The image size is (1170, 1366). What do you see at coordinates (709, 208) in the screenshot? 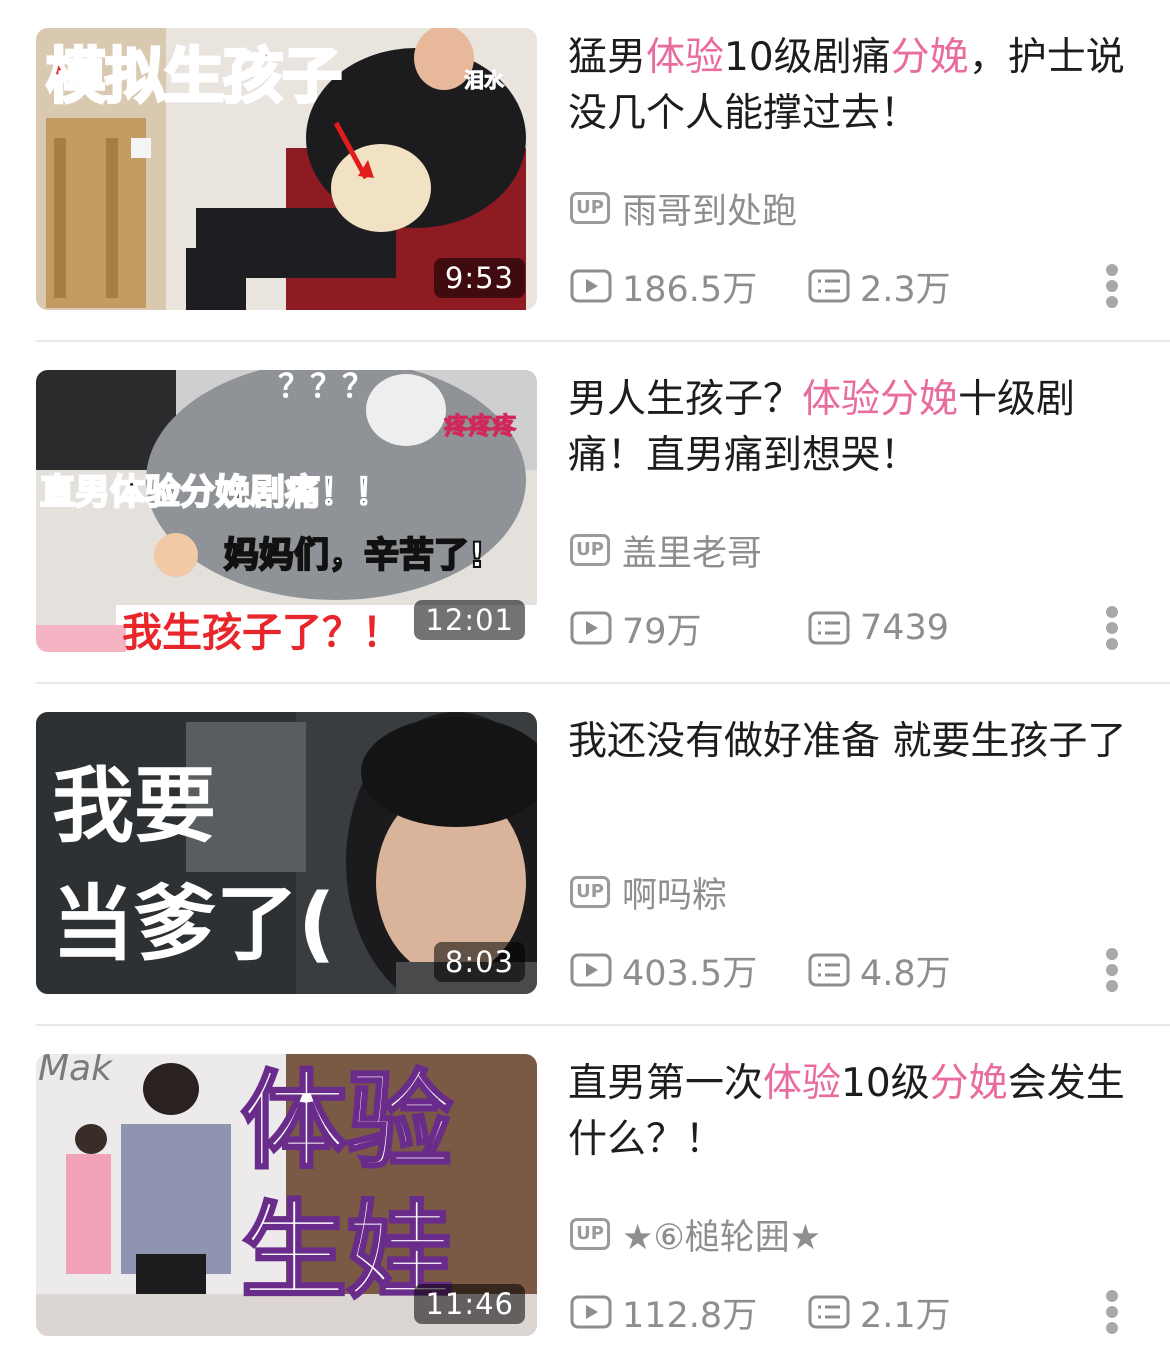
I see `uploader-name: 雨哥到处跑` at bounding box center [709, 208].